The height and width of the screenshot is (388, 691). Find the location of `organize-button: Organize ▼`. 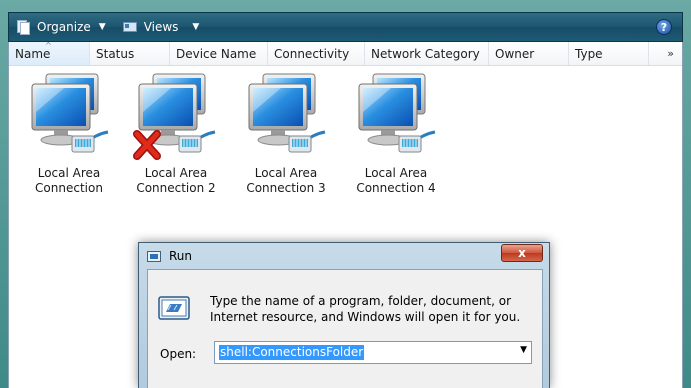

organize-button: Organize ▼ is located at coordinates (60, 27).